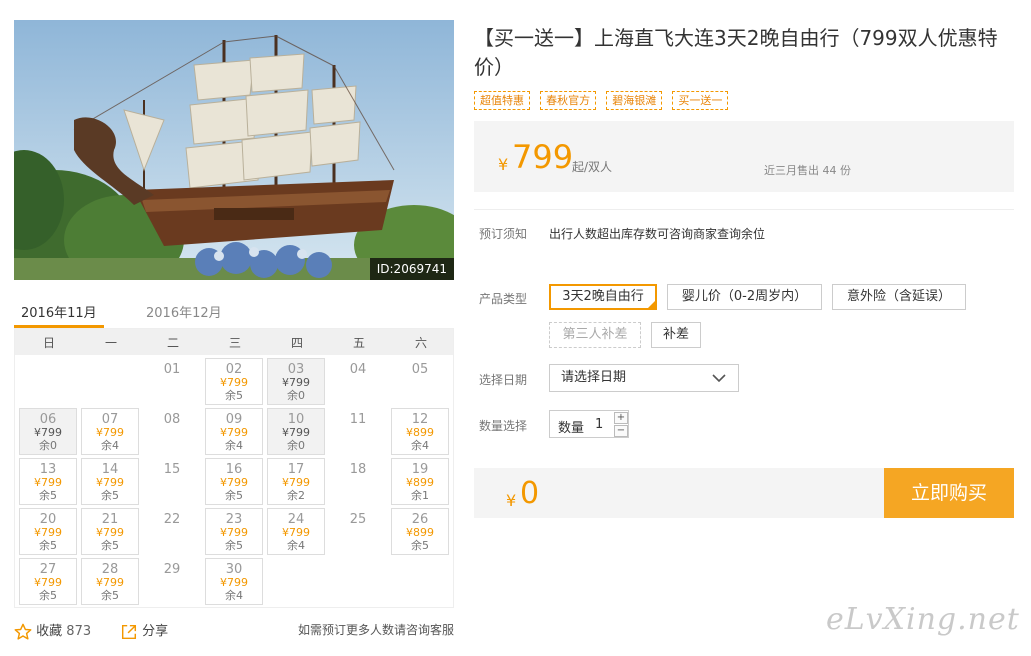  I want to click on tag-official: 春秋官方, so click(568, 100).